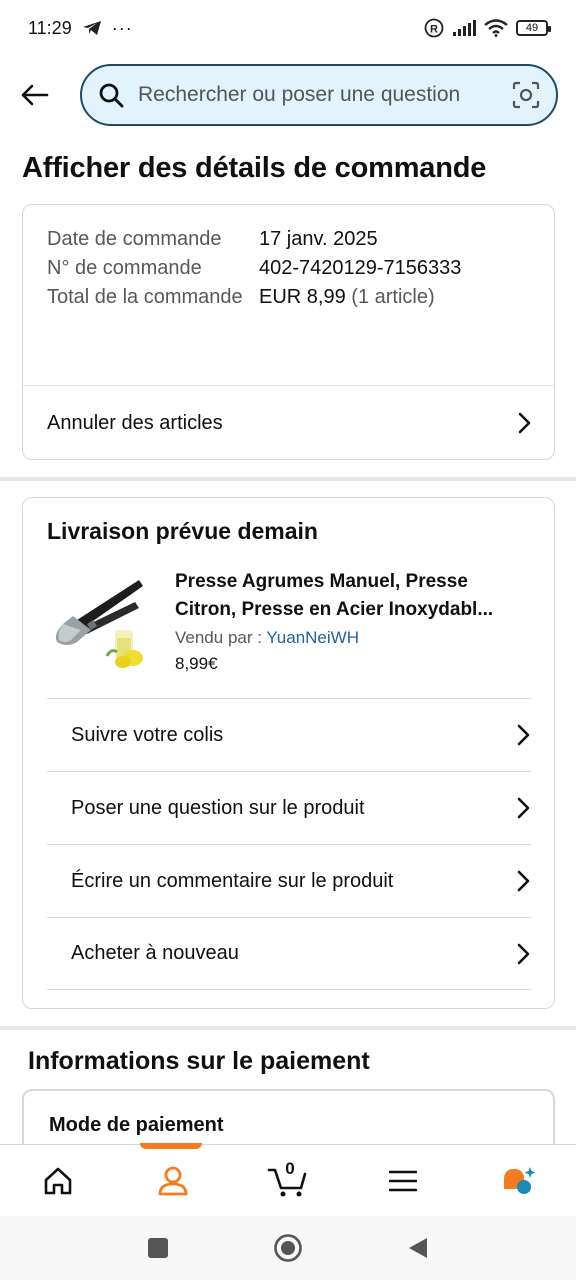  I want to click on cart-count-badge: 0, so click(290, 1168).